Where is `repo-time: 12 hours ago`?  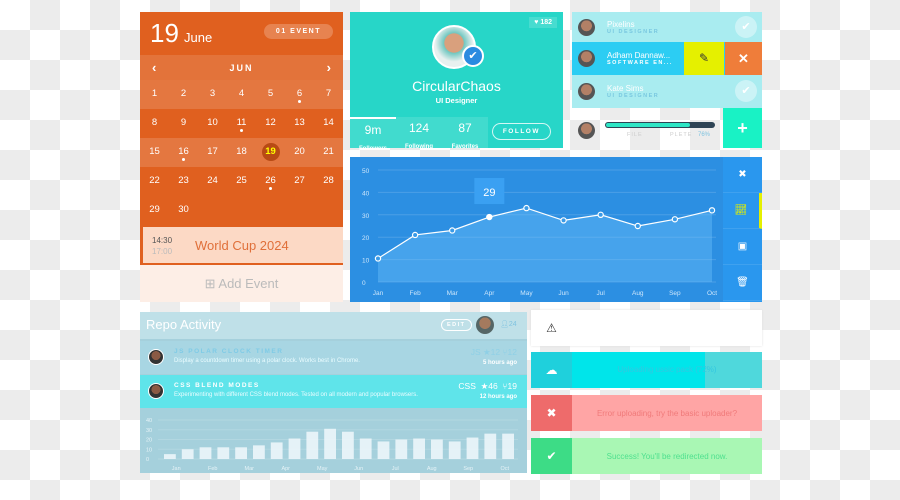 repo-time: 12 hours ago is located at coordinates (498, 397).